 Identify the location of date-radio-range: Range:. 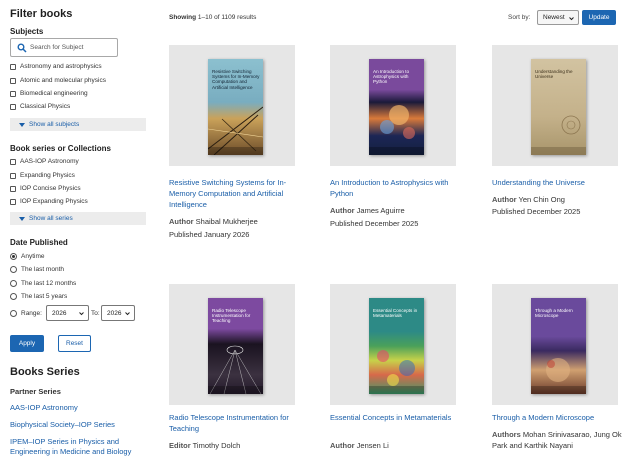
(26, 313).